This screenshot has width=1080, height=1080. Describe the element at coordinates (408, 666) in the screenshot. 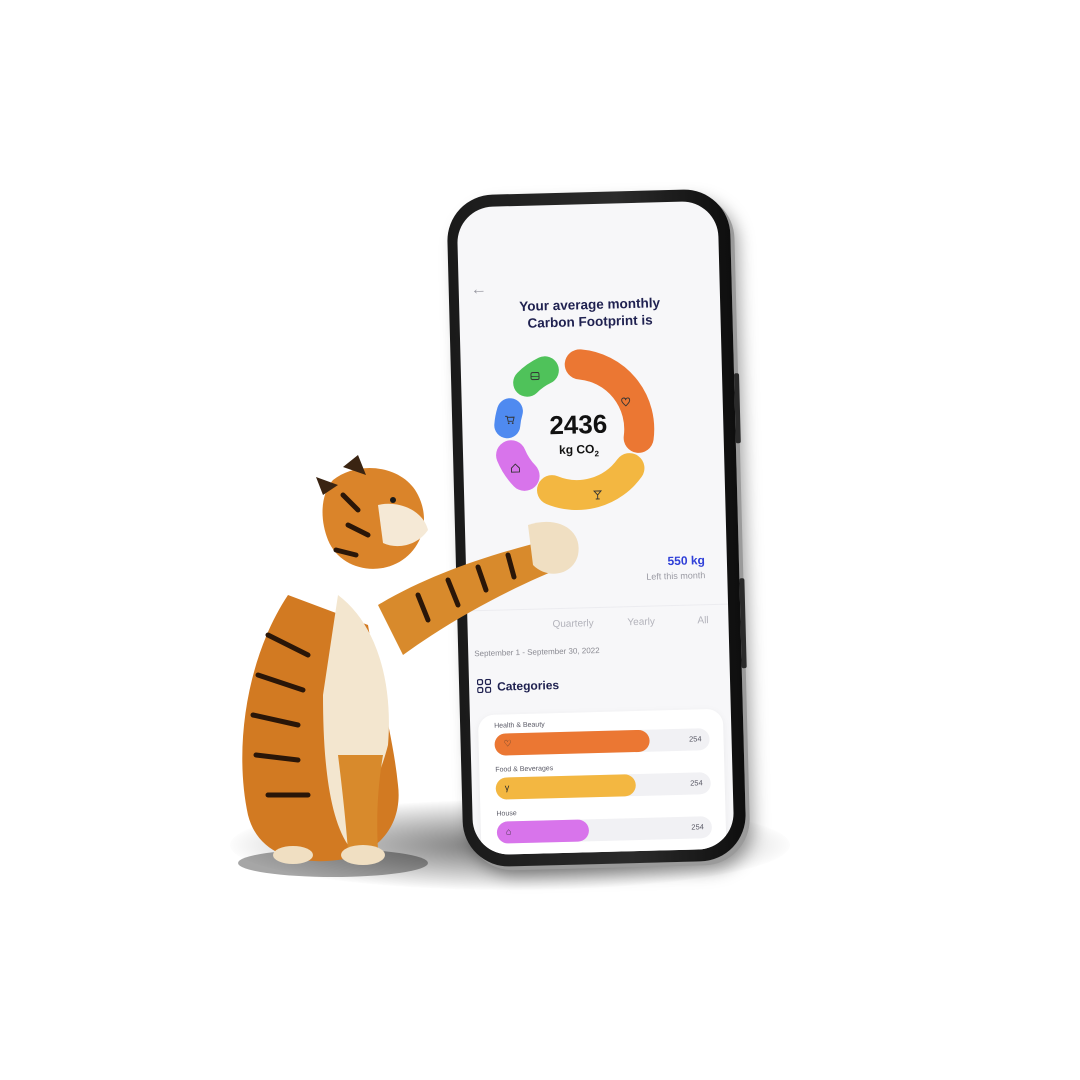

I see `tiger-illustration` at that location.